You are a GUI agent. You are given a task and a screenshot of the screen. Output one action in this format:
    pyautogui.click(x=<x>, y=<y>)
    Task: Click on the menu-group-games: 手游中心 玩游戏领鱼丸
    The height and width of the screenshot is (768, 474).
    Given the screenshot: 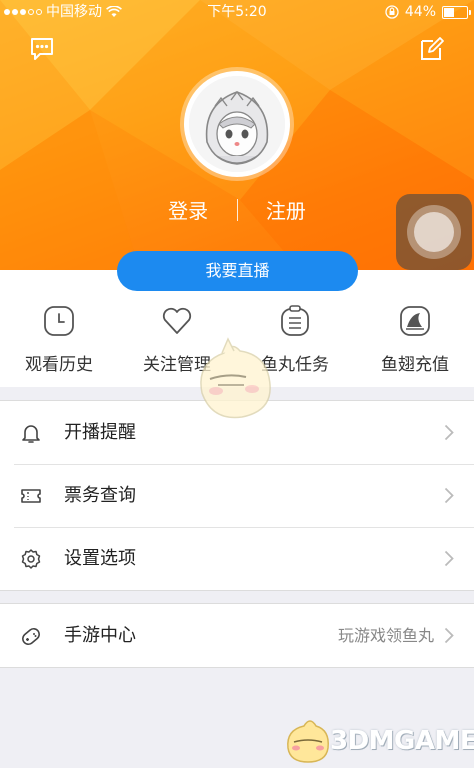 What is the action you would take?
    pyautogui.click(x=237, y=635)
    